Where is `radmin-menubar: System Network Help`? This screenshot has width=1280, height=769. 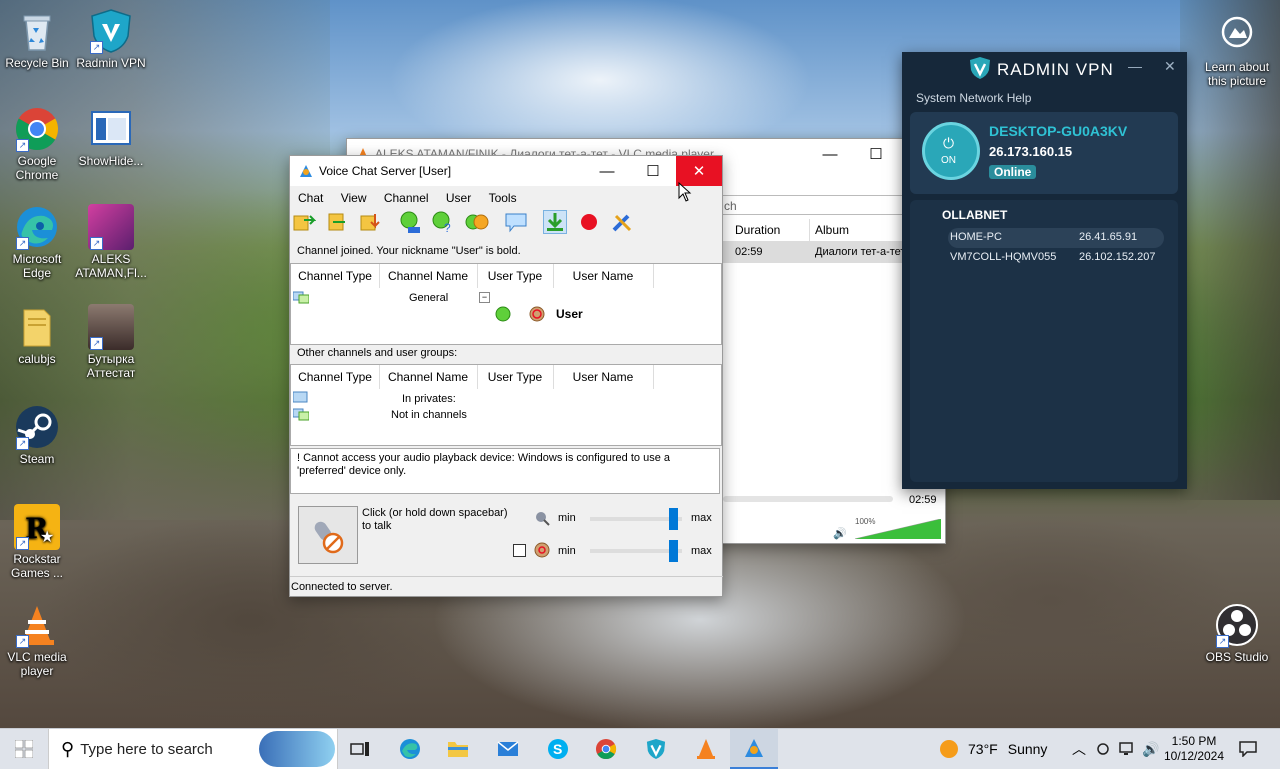 radmin-menubar: System Network Help is located at coordinates (973, 98).